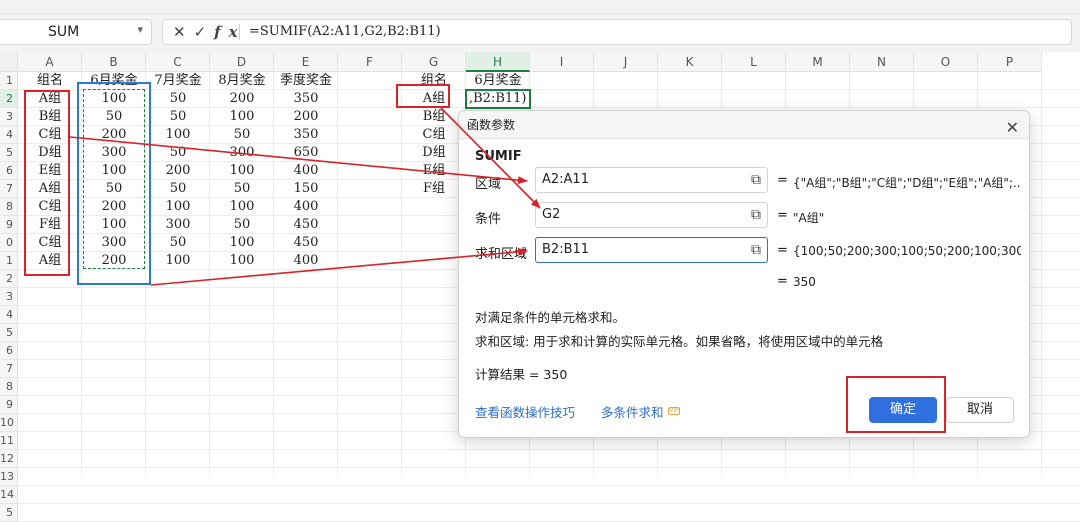 Image resolution: width=1080 pixels, height=522 pixels. I want to click on column-header-f: F, so click(370, 62).